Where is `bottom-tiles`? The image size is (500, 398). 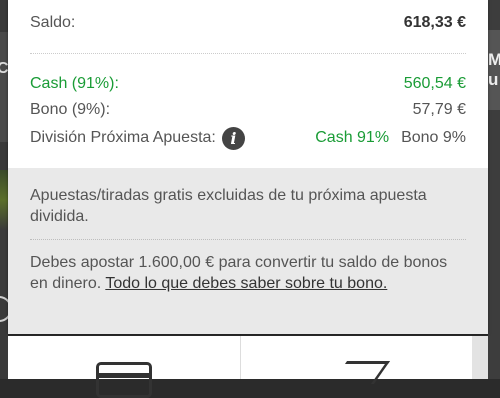
bottom-tiles is located at coordinates (240, 367).